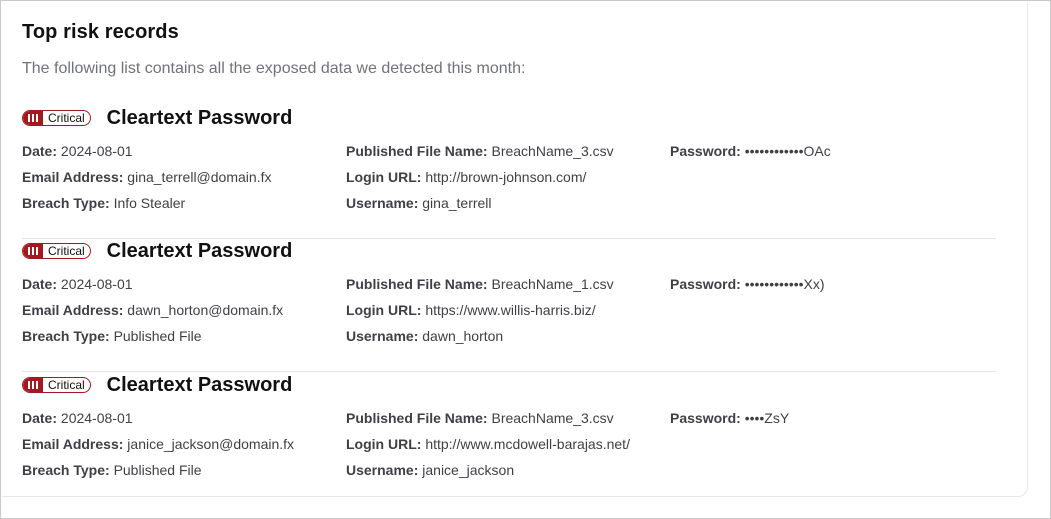 The width and height of the screenshot is (1051, 519). Describe the element at coordinates (100, 32) in the screenshot. I see `section-title: Top risk records` at that location.